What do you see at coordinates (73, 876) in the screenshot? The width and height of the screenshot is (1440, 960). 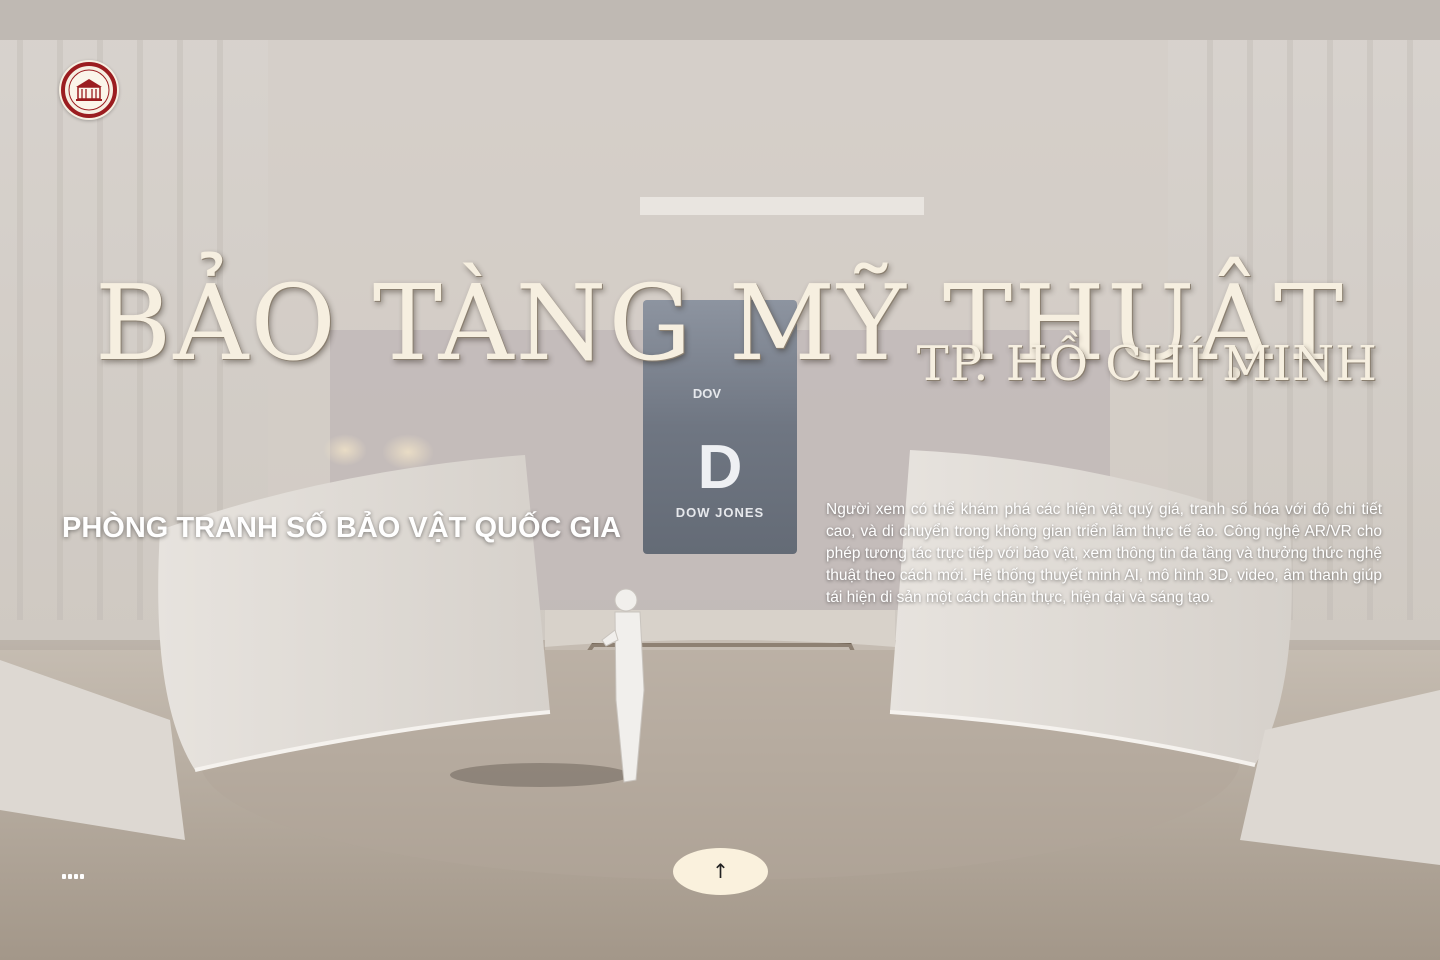 I see `menu-dots-button` at bounding box center [73, 876].